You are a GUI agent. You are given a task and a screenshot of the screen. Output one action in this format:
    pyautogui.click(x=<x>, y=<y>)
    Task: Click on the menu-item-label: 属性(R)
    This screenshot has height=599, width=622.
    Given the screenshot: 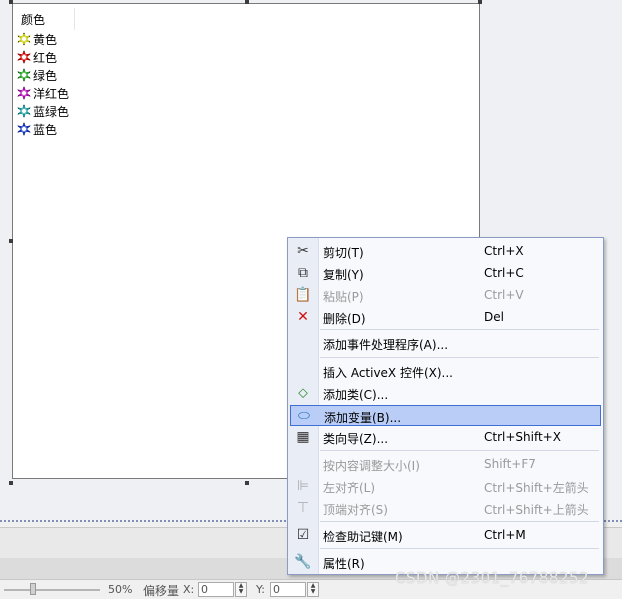 What is the action you would take?
    pyautogui.click(x=344, y=564)
    